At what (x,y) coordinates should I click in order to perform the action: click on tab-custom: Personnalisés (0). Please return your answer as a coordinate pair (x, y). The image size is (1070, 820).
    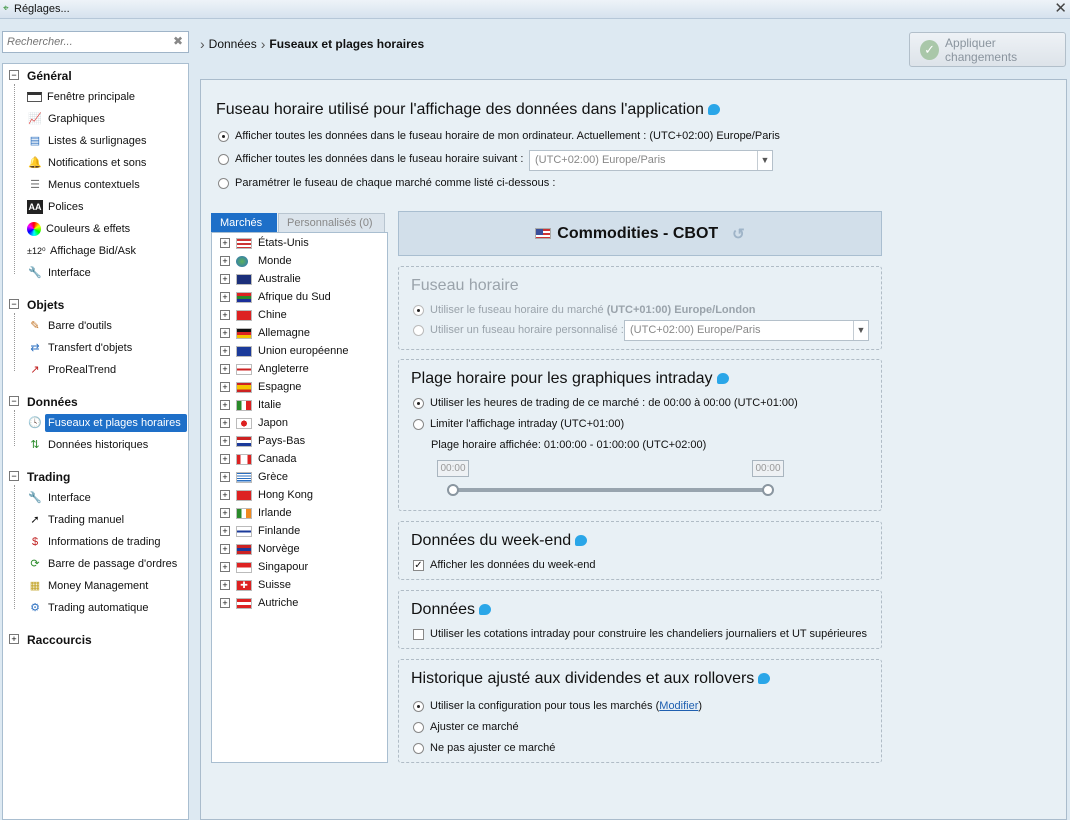
    Looking at the image, I should click on (331, 223).